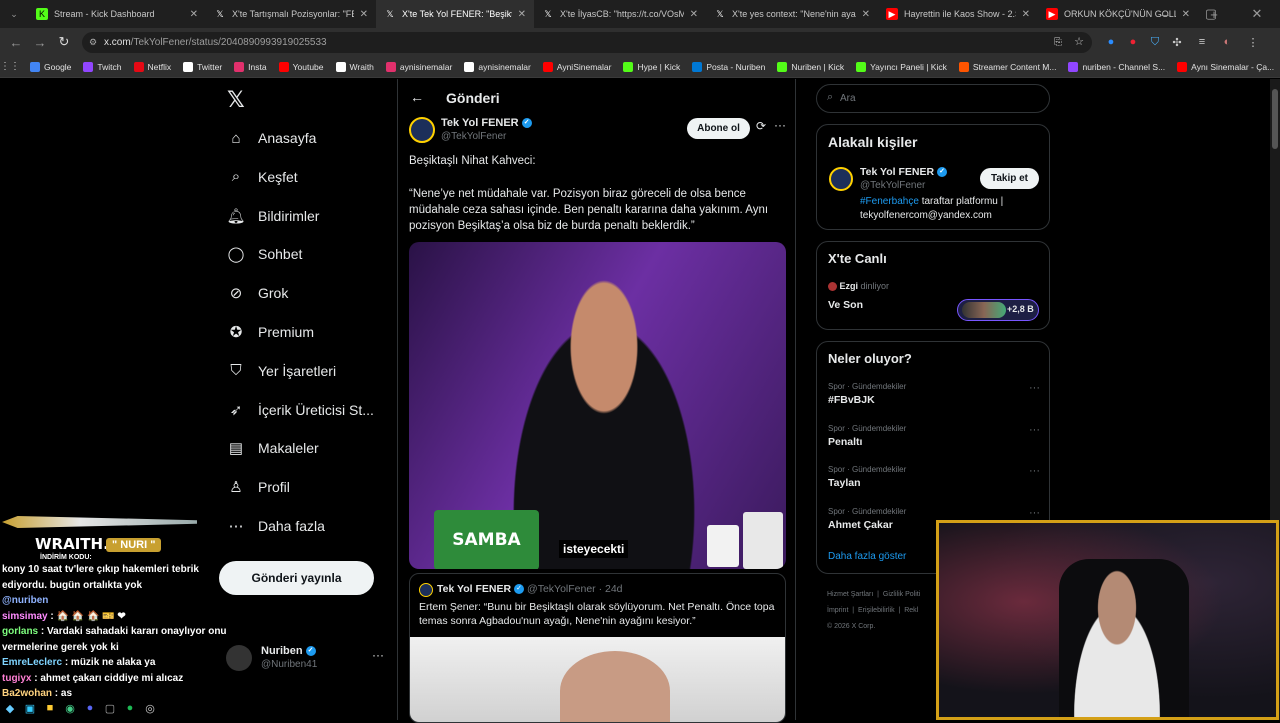 This screenshot has height=723, width=1280. Describe the element at coordinates (40, 42) in the screenshot. I see `forward-icon: →` at that location.